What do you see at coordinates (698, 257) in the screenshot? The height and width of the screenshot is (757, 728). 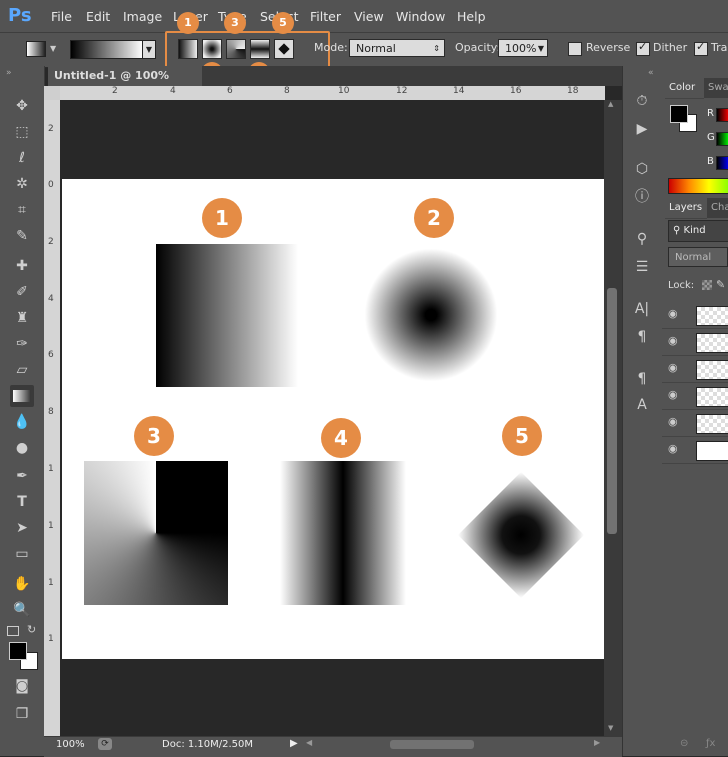 I see `blend-mode-select: Normal` at bounding box center [698, 257].